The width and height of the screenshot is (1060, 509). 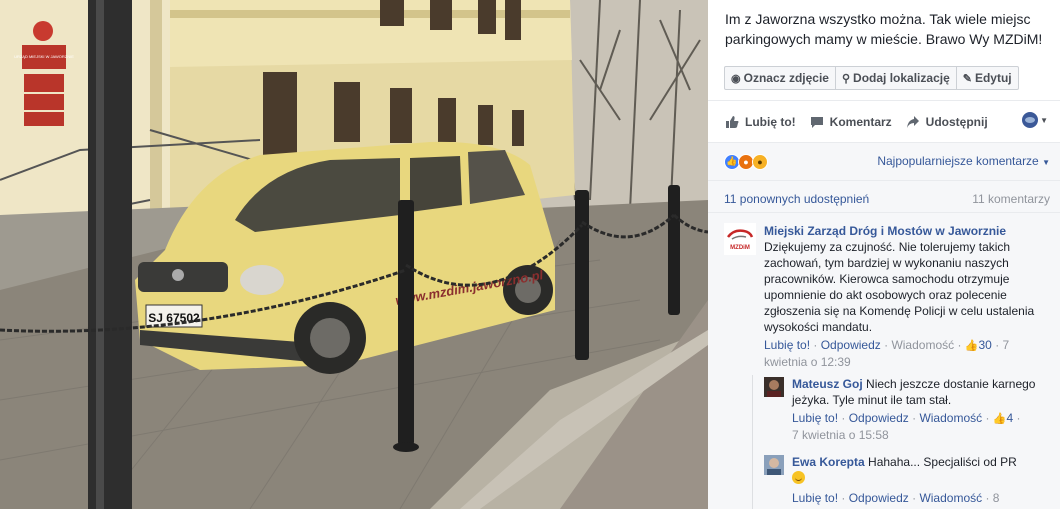 I want to click on comment-author: Mateusz Goj, so click(x=827, y=384).